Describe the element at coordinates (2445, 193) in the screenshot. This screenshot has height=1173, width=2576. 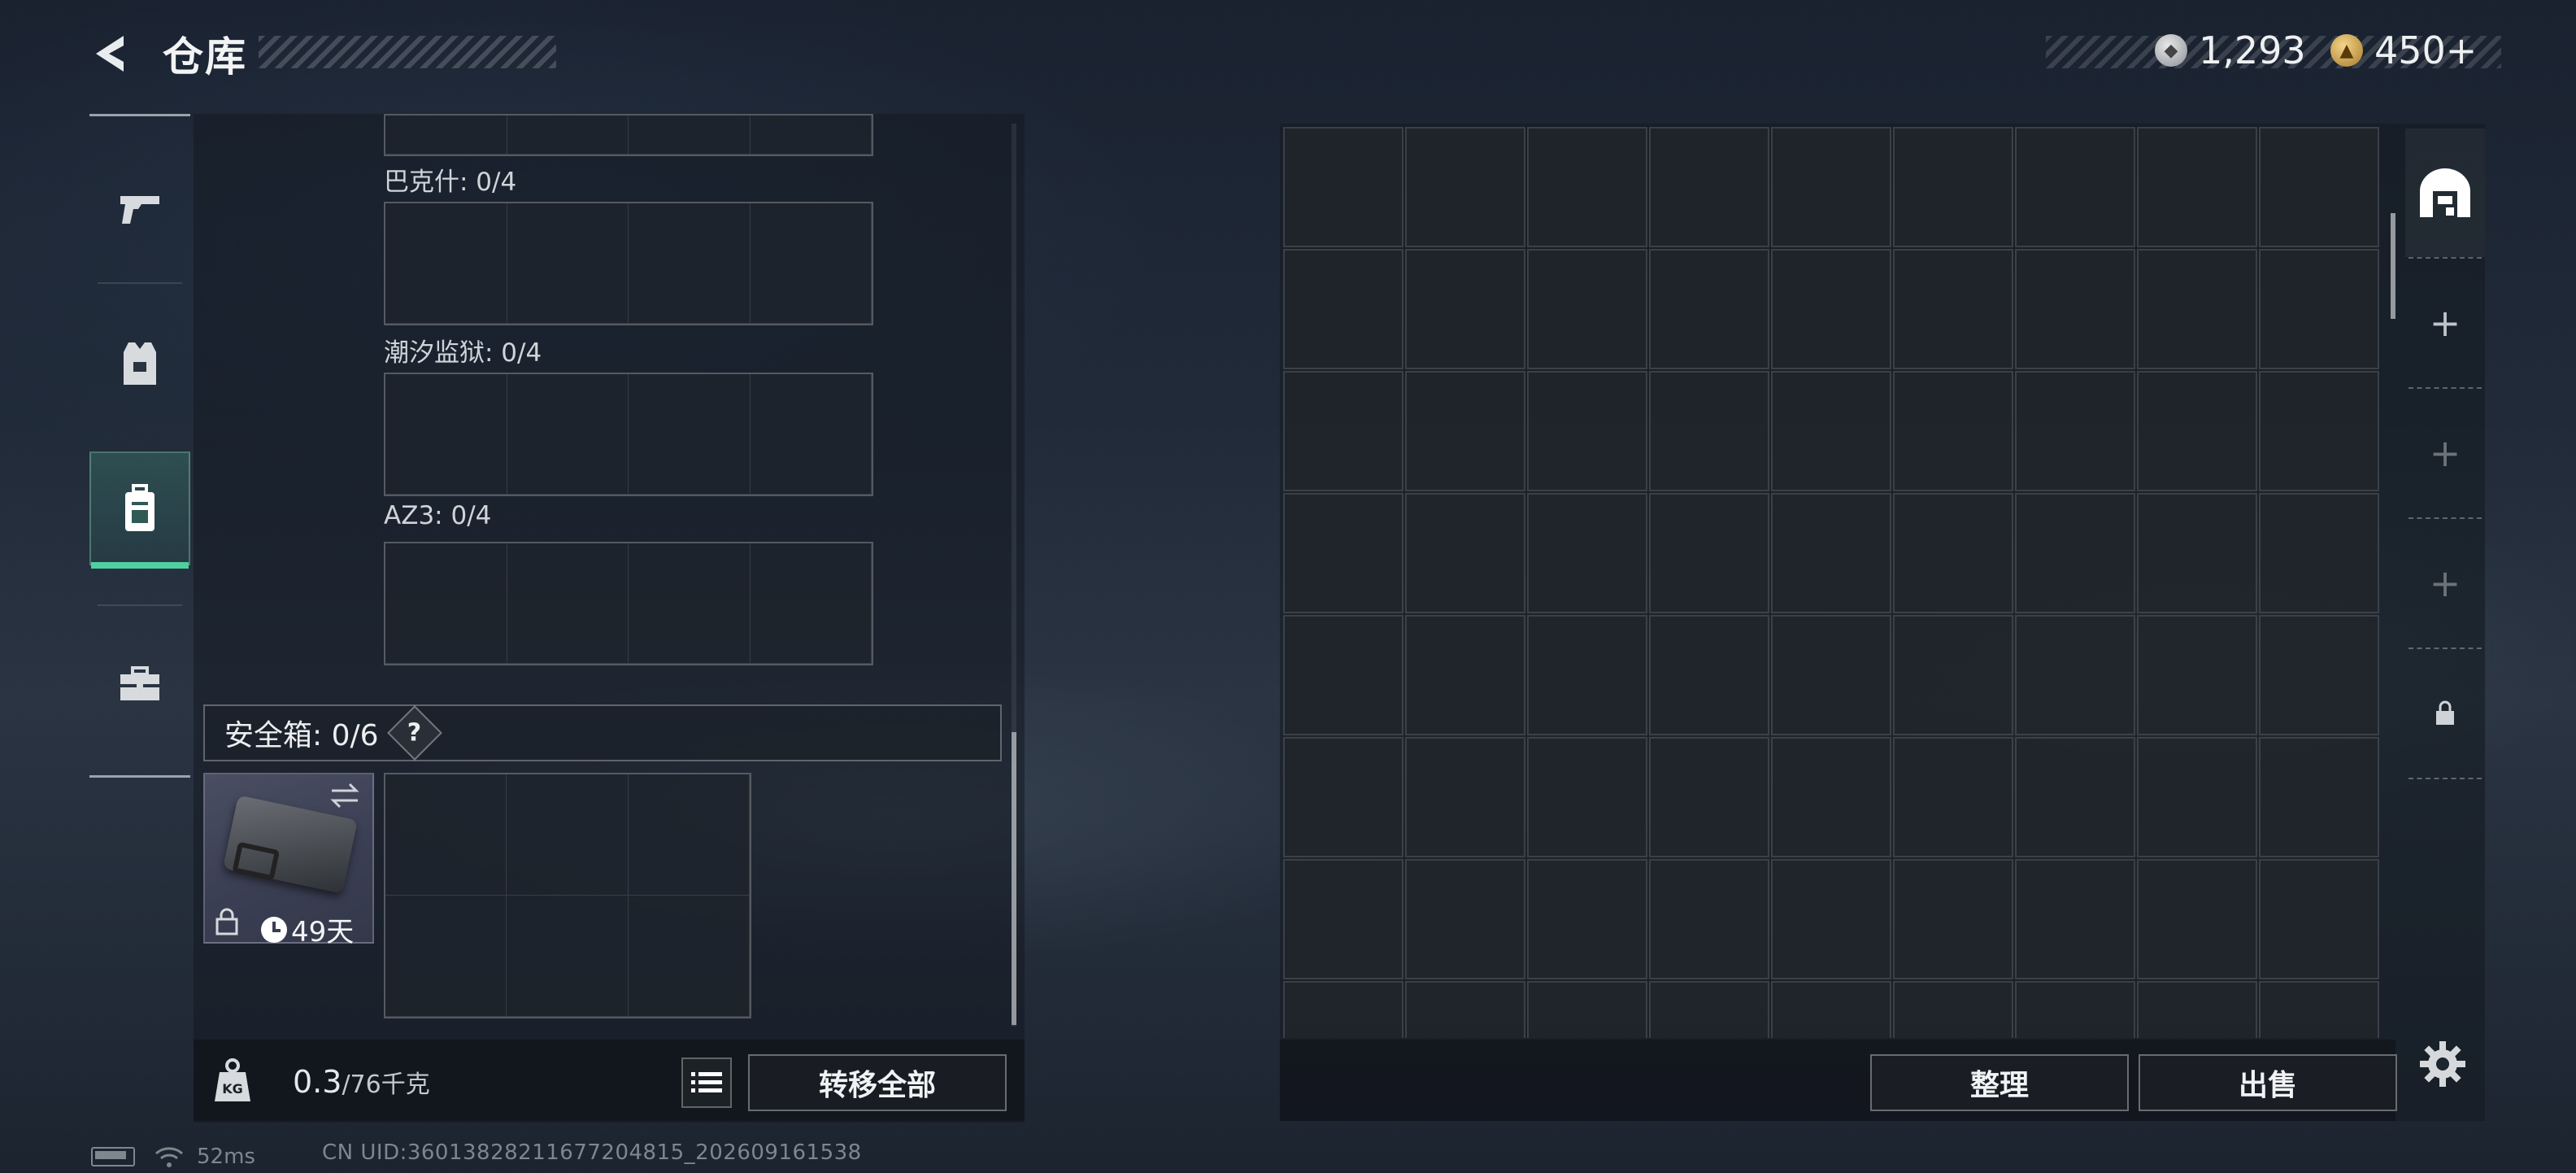
I see `tab-storage-main` at that location.